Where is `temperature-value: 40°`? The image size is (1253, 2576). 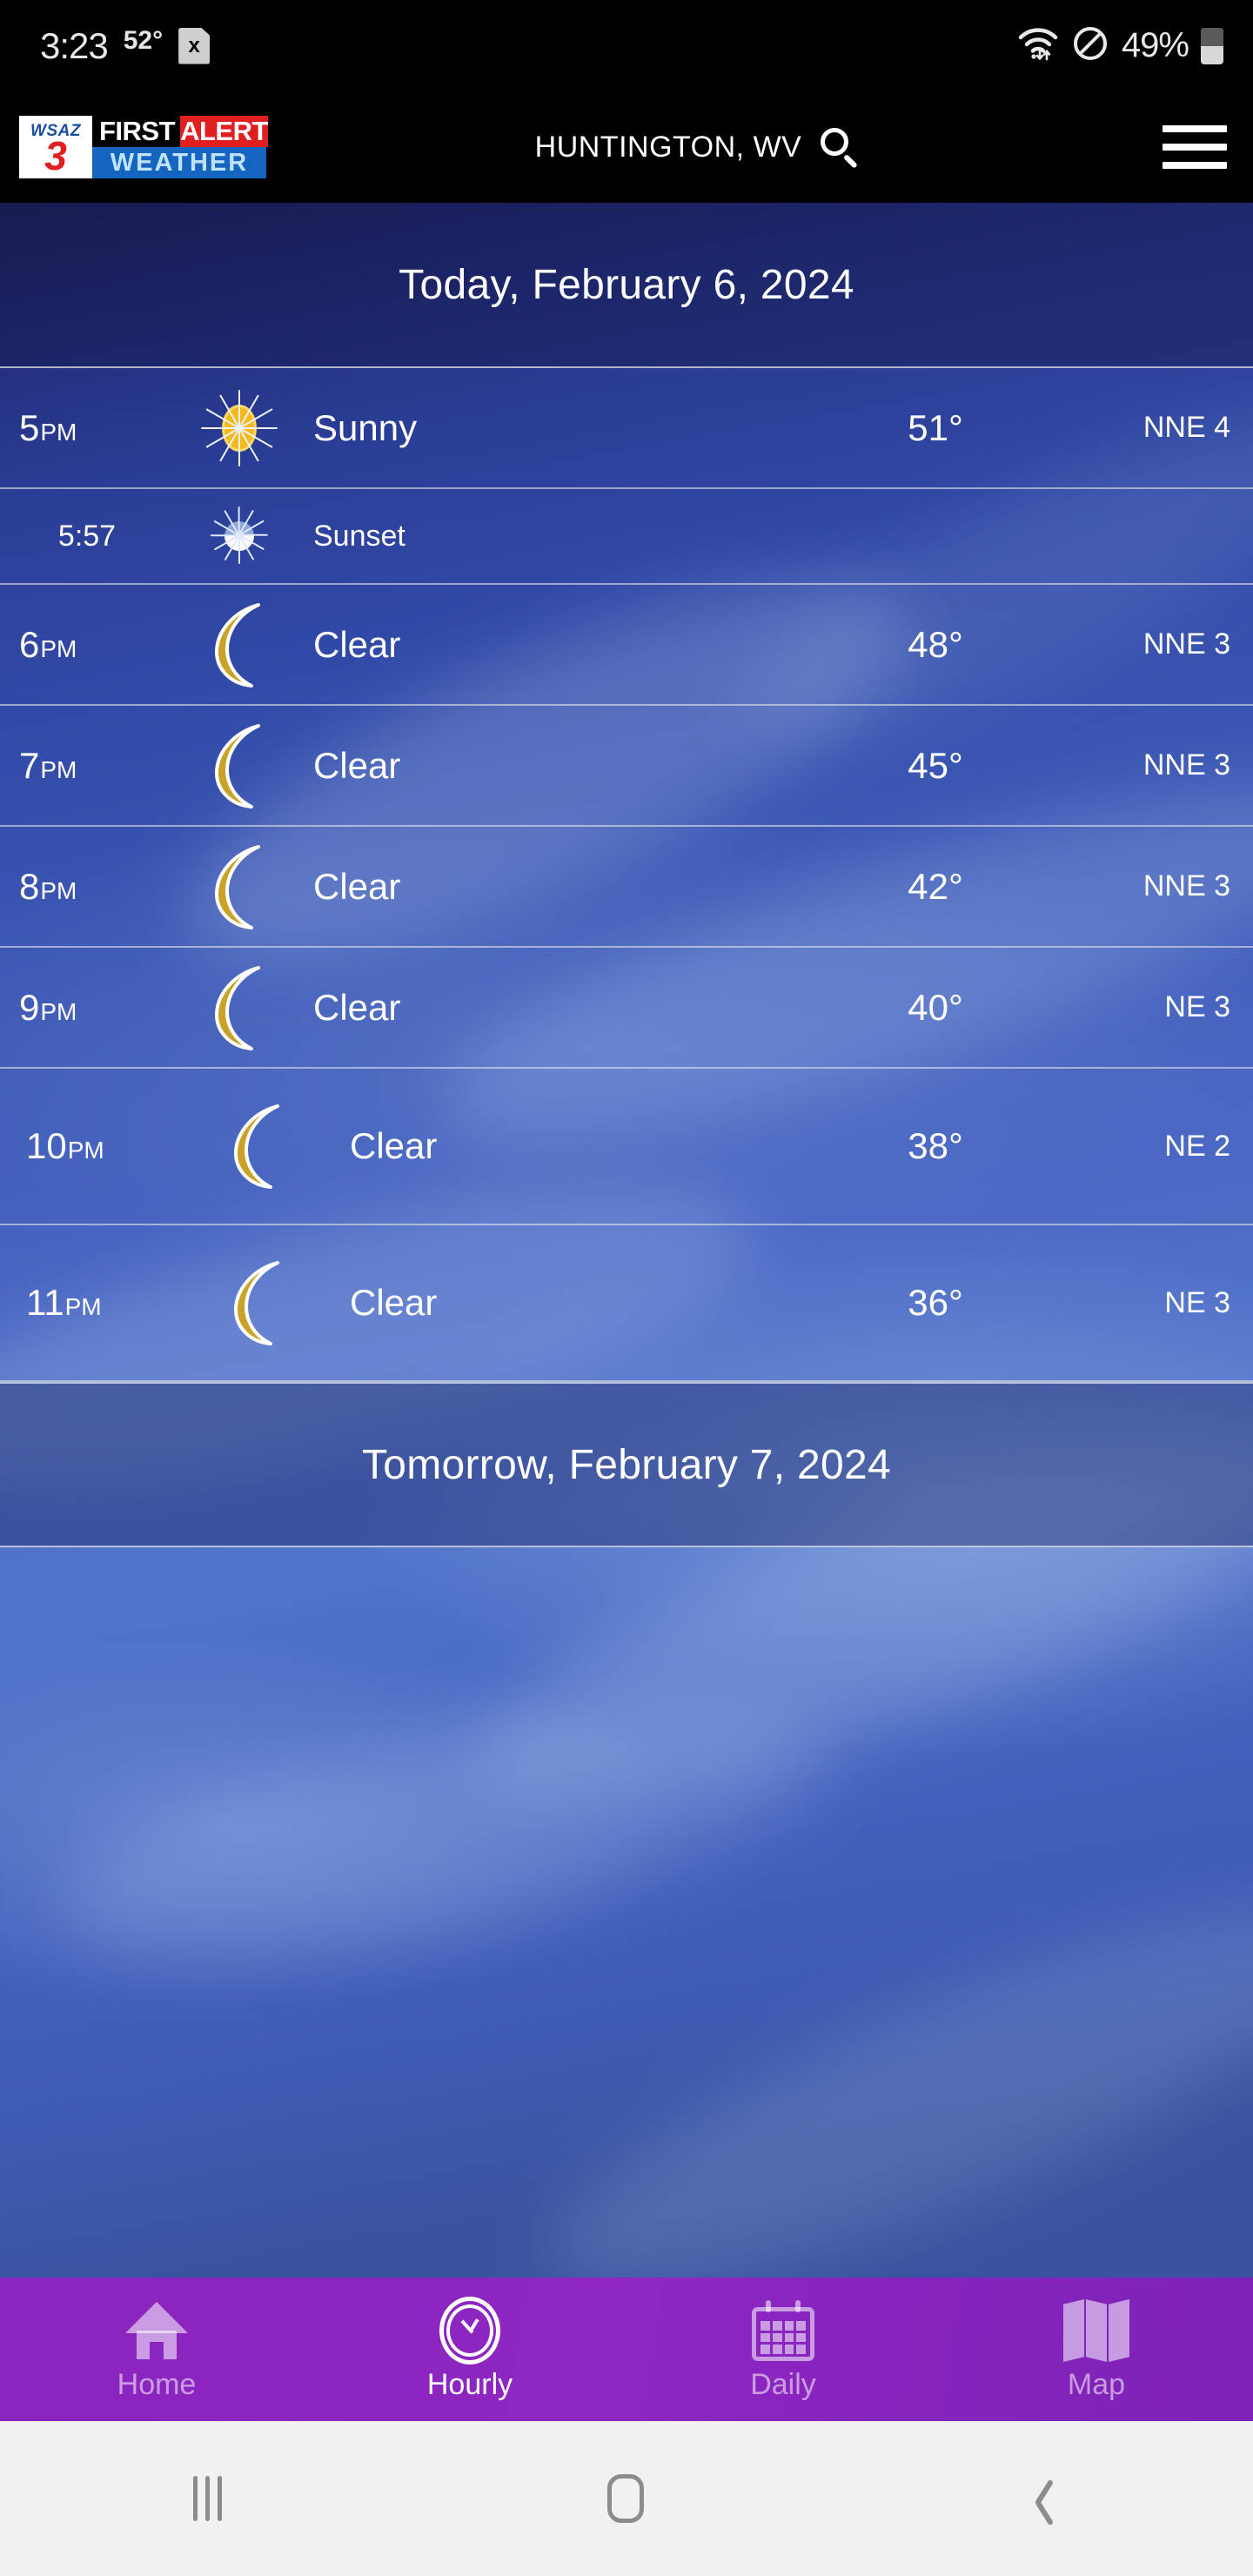 temperature-value: 40° is located at coordinates (935, 1007).